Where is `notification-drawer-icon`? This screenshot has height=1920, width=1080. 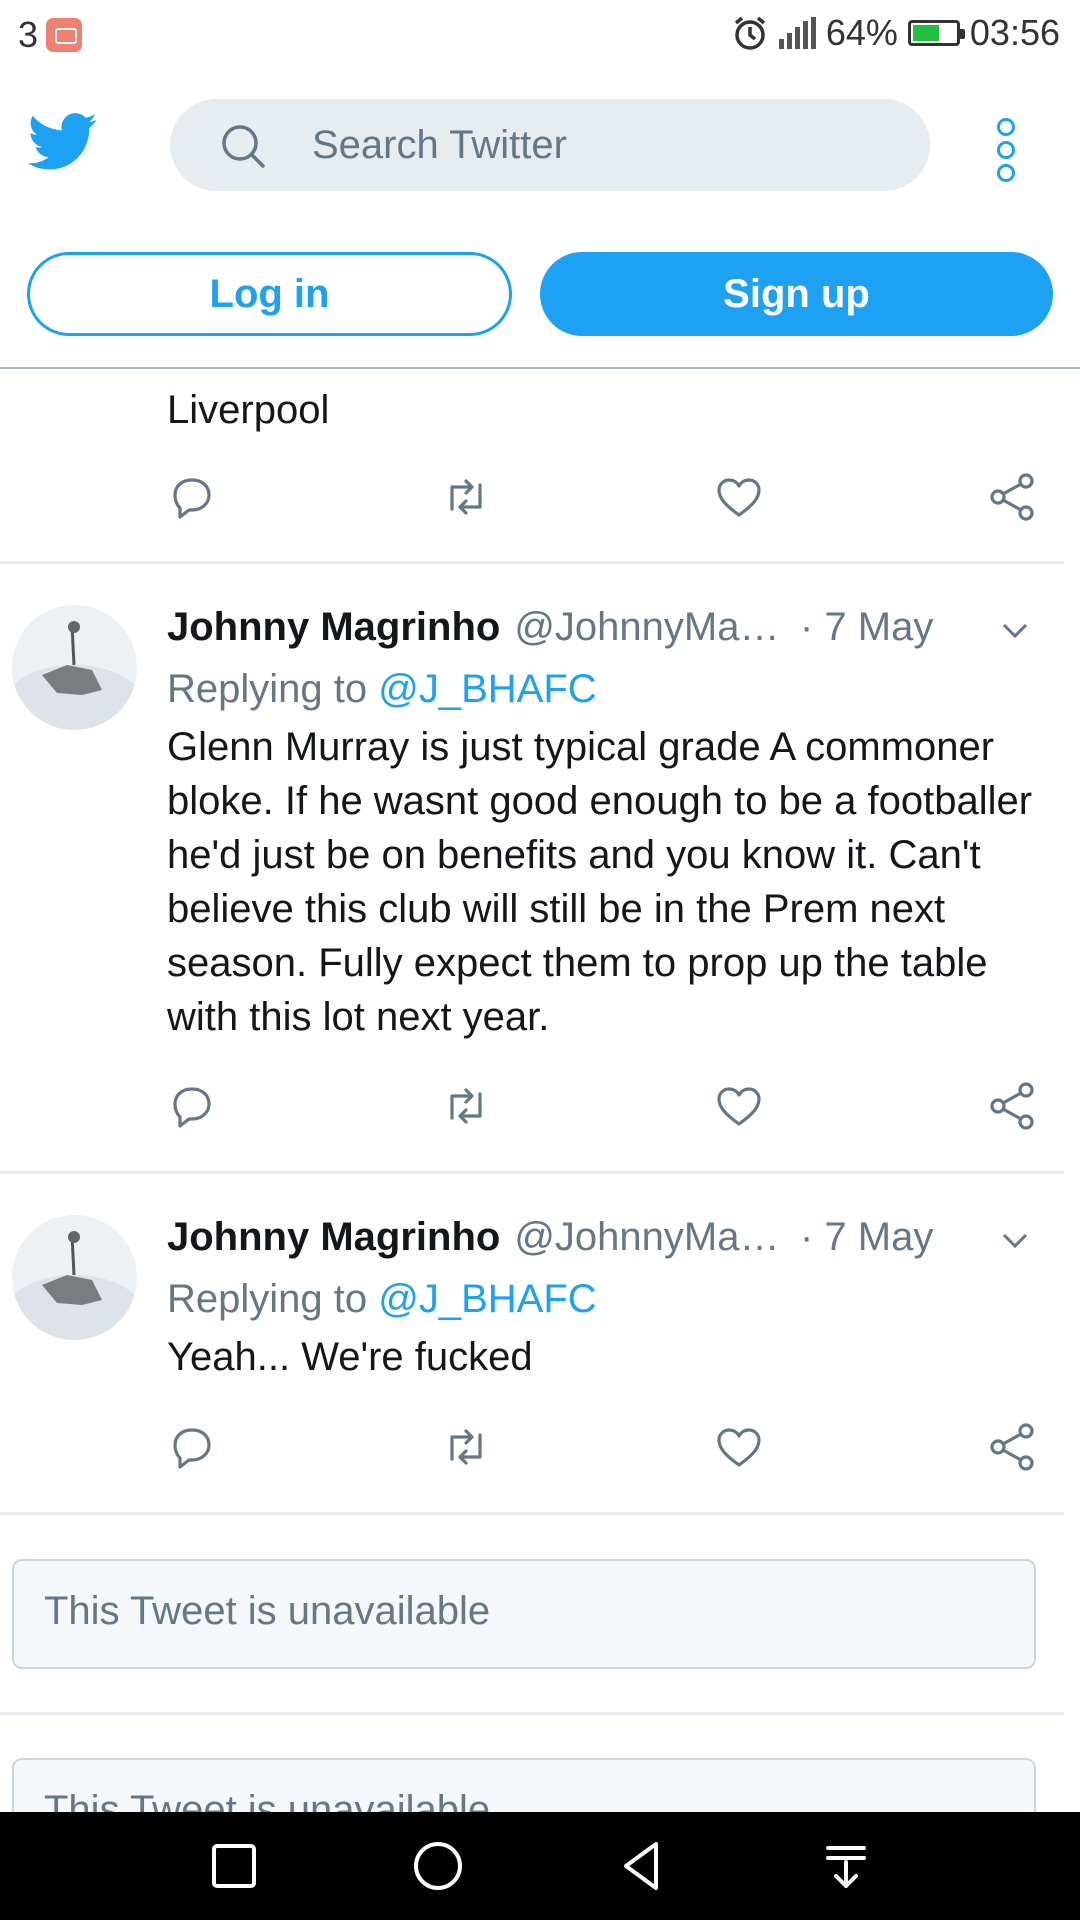 notification-drawer-icon is located at coordinates (846, 1866).